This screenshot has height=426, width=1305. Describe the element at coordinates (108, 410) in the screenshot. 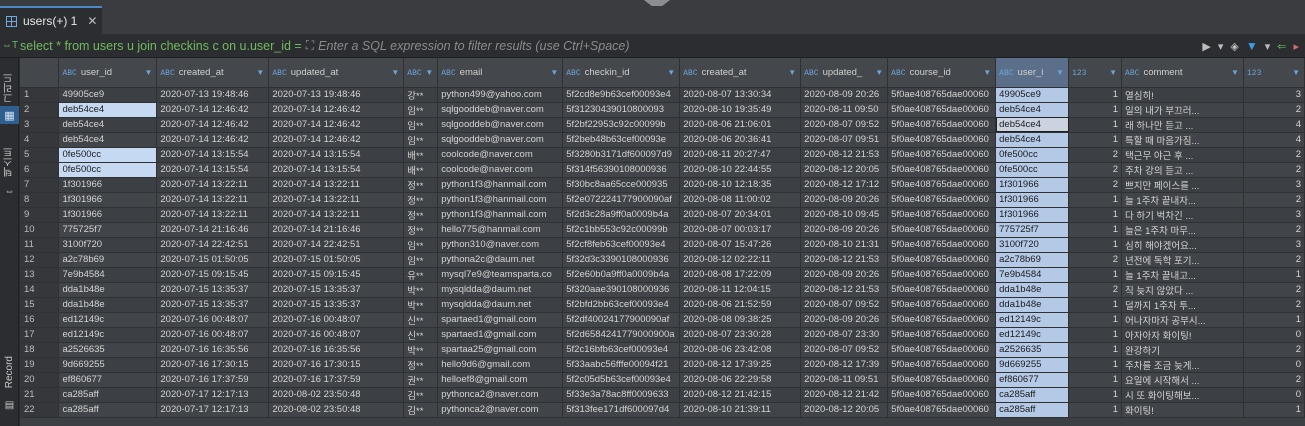

I see `cell-user-id: ca285aff` at that location.